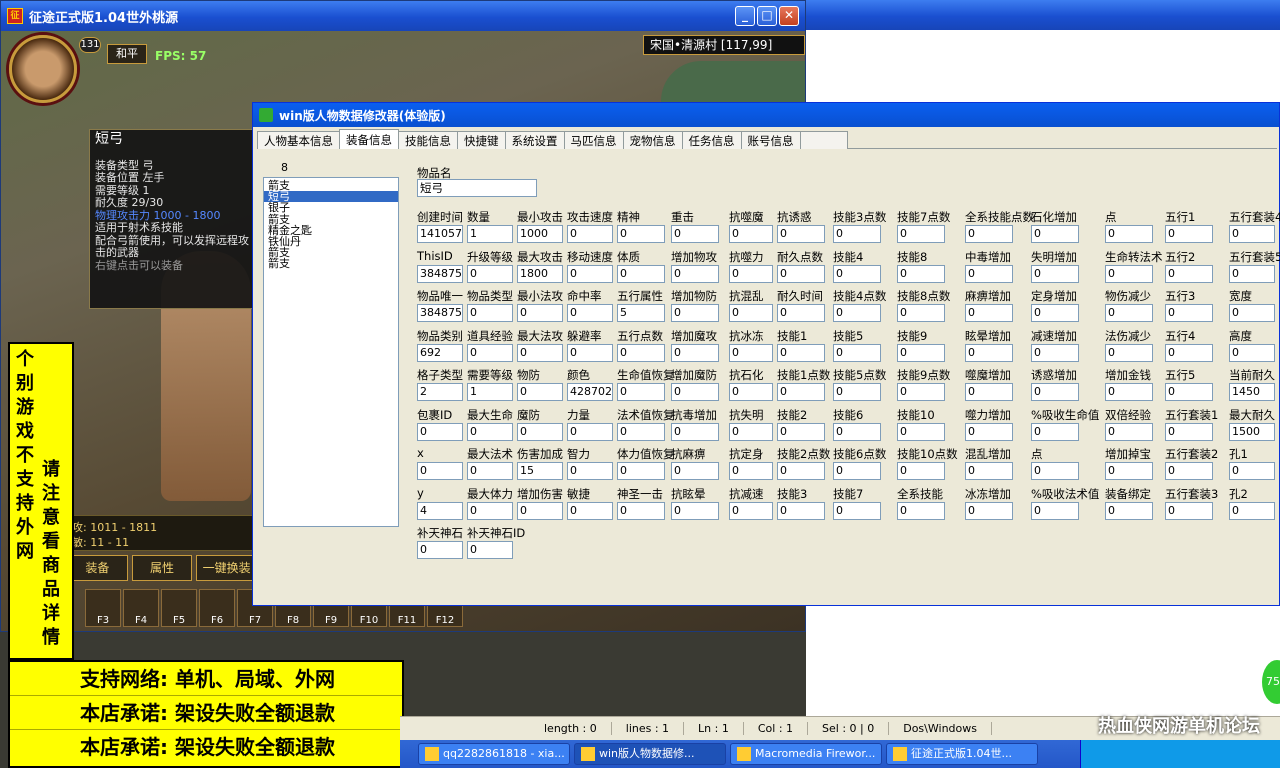 The width and height of the screenshot is (1280, 768). What do you see at coordinates (733, 82) in the screenshot?
I see `minimap` at bounding box center [733, 82].